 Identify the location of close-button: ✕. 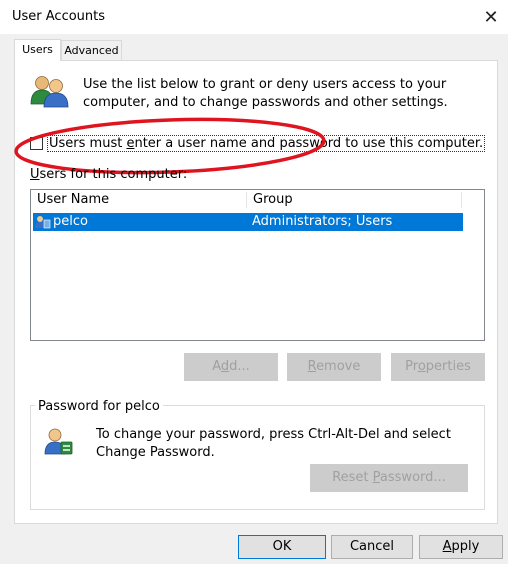
(491, 17).